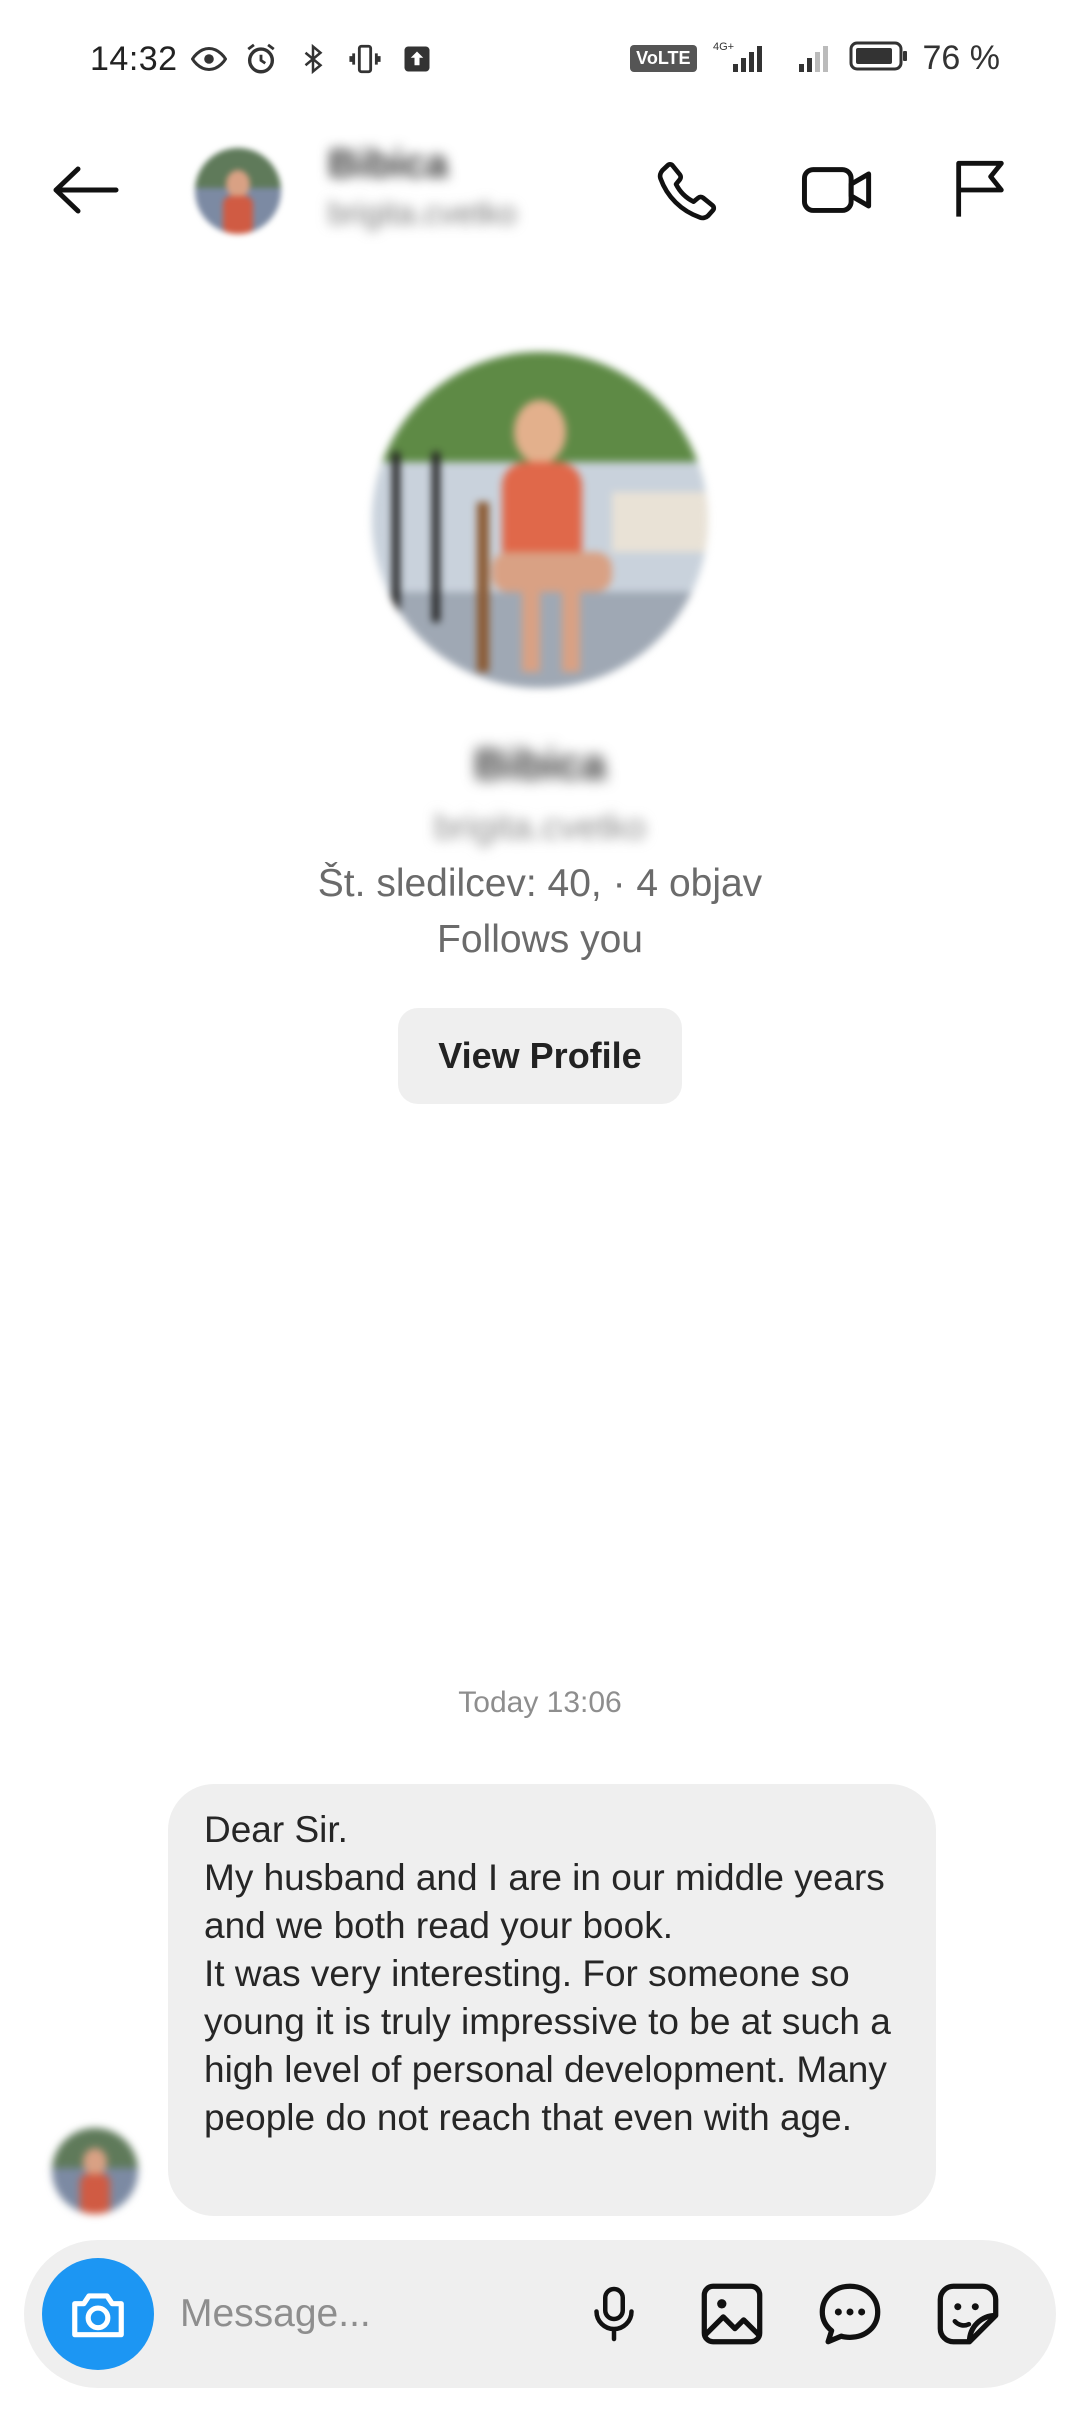 The height and width of the screenshot is (2412, 1080). What do you see at coordinates (540, 883) in the screenshot?
I see `profile-stats: Št. sledilcev: 40, · 4 objav` at bounding box center [540, 883].